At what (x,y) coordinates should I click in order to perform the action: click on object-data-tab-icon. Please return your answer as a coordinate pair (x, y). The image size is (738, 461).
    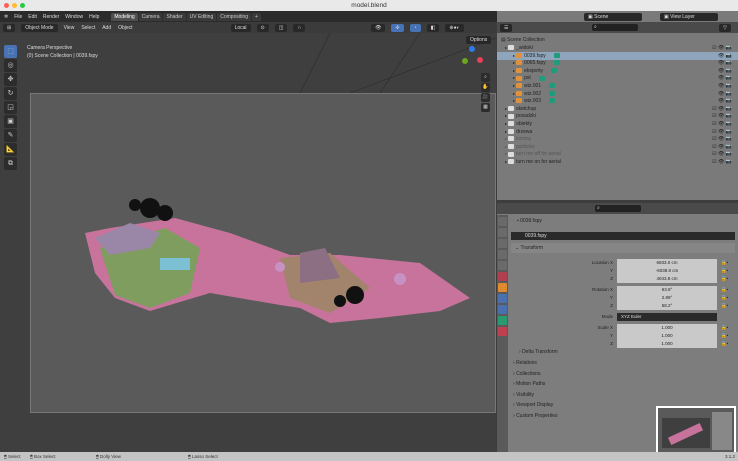
    Looking at the image, I should click on (502, 320).